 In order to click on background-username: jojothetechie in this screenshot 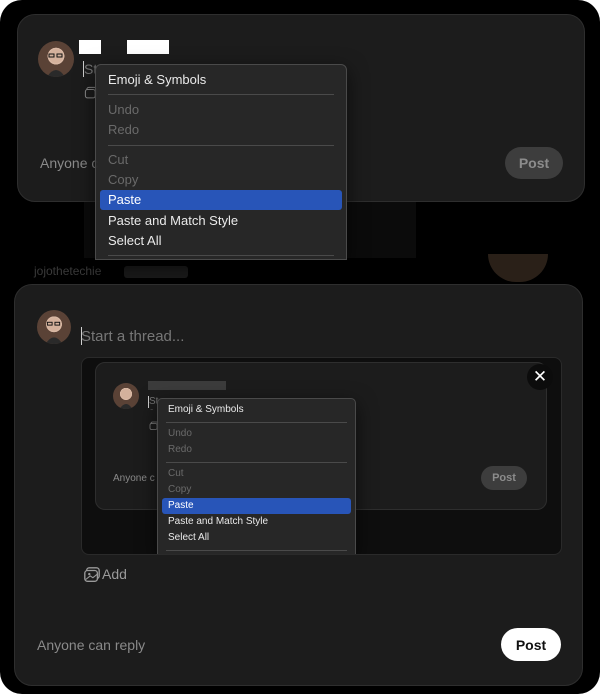, I will do `click(68, 271)`.